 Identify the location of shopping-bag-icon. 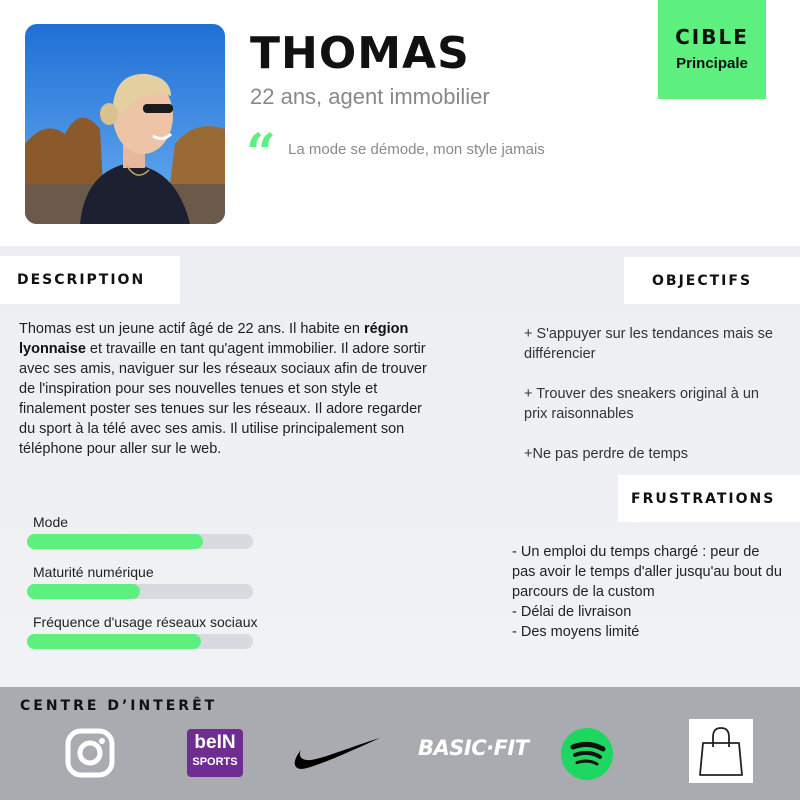
(721, 751).